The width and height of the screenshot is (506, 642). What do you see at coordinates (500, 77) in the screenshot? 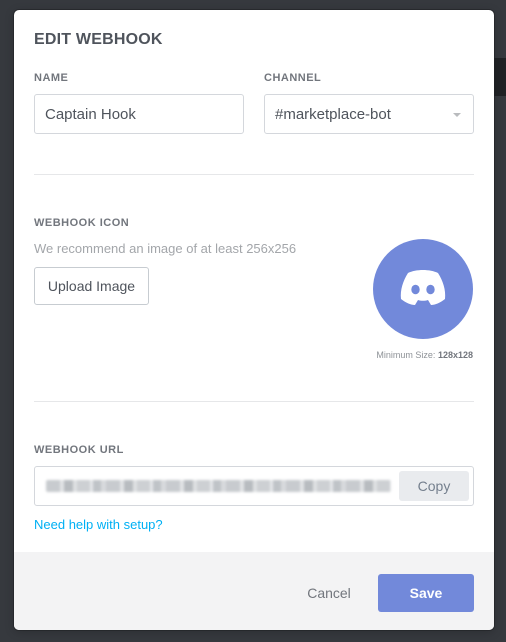
I see `background-panel` at bounding box center [500, 77].